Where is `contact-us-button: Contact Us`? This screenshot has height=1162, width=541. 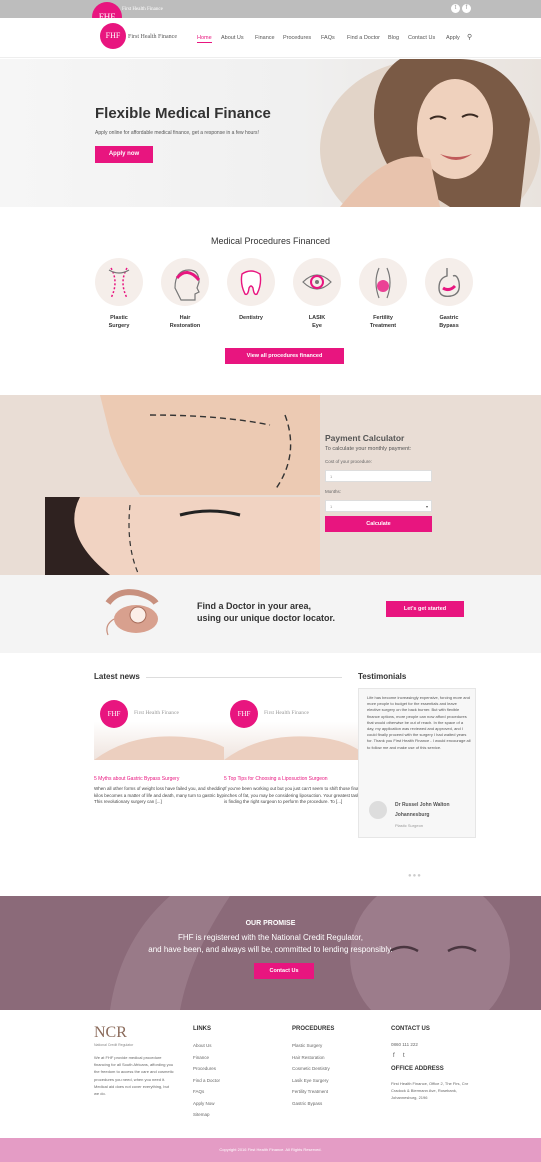 contact-us-button: Contact Us is located at coordinates (284, 971).